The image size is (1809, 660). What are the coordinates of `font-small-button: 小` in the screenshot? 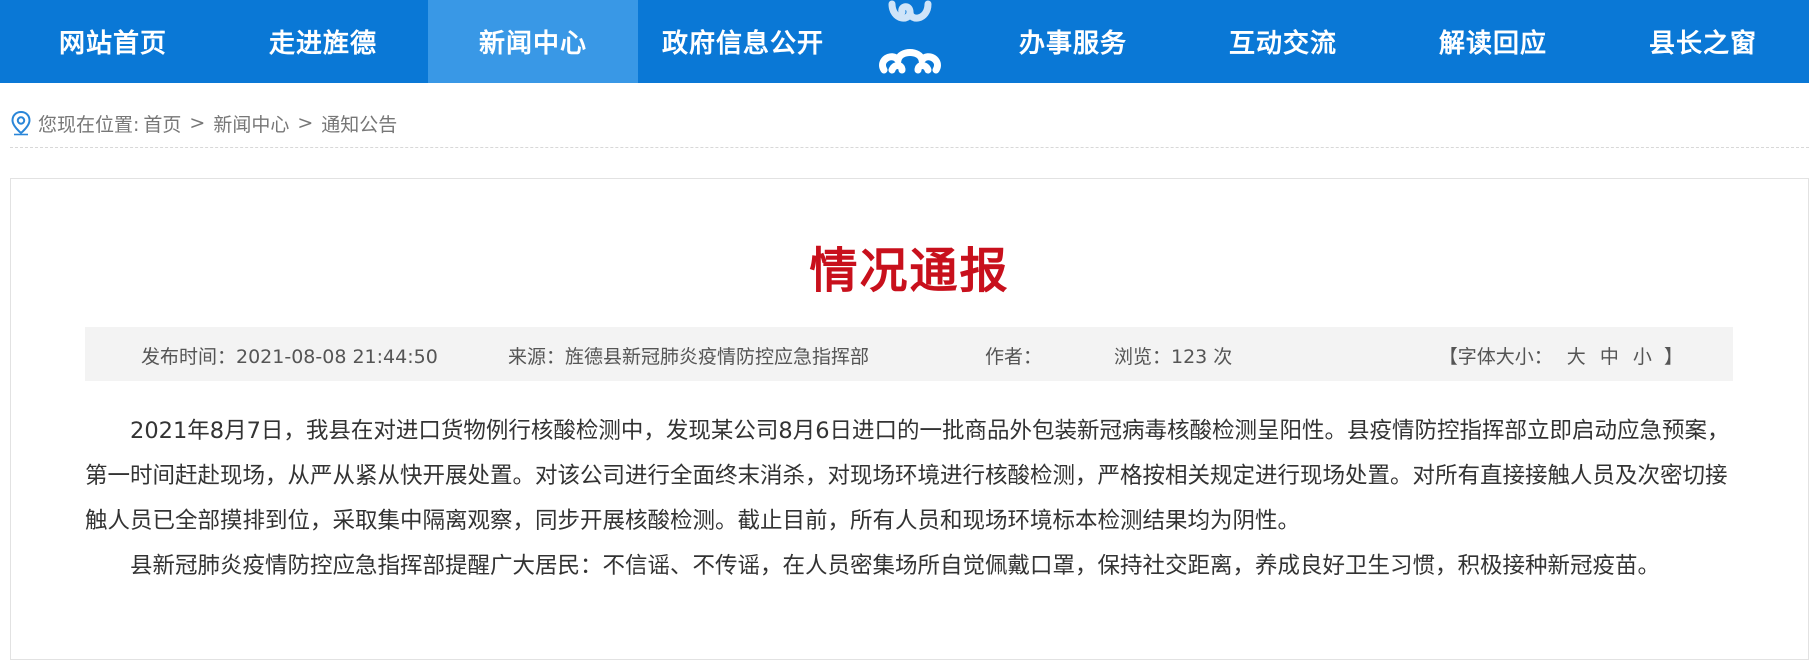 It's located at (1642, 357).